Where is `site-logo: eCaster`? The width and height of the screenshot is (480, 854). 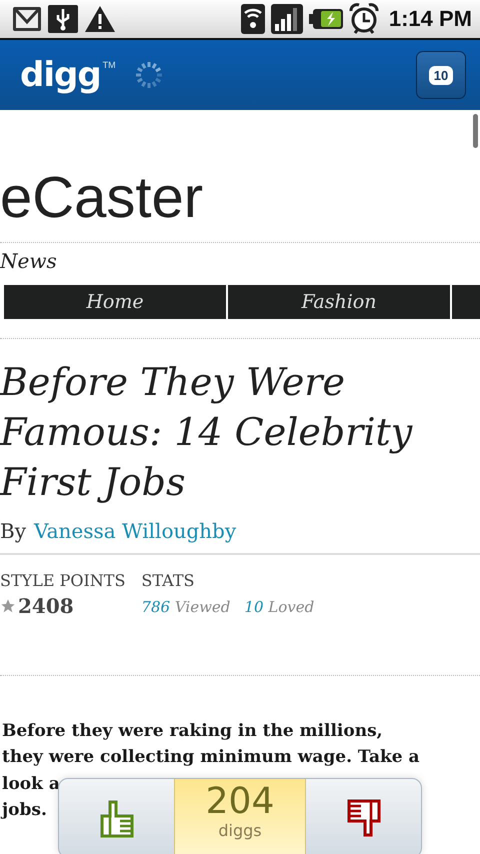
site-logo: eCaster is located at coordinates (102, 198).